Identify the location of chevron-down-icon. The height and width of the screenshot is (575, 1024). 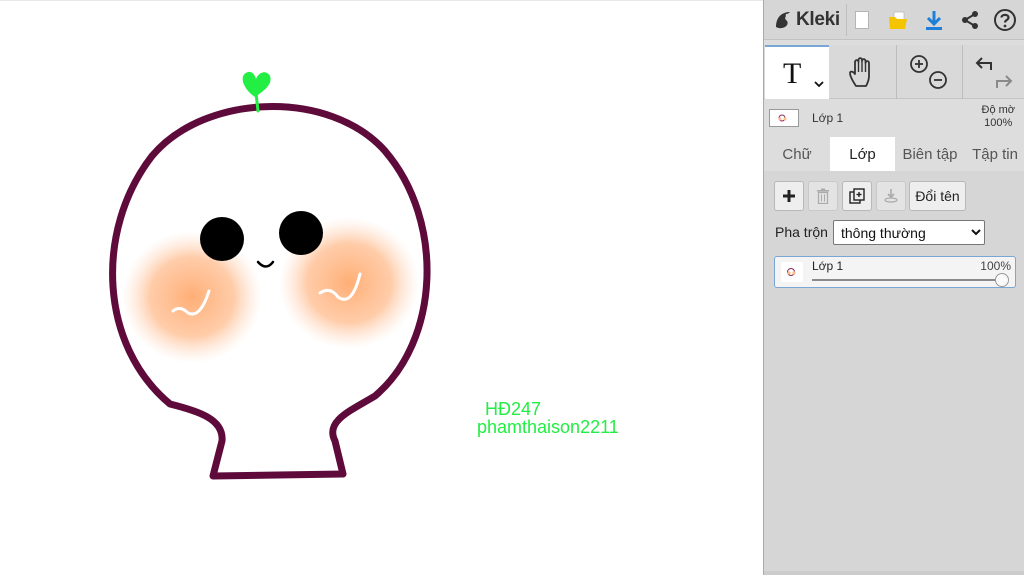
(819, 84).